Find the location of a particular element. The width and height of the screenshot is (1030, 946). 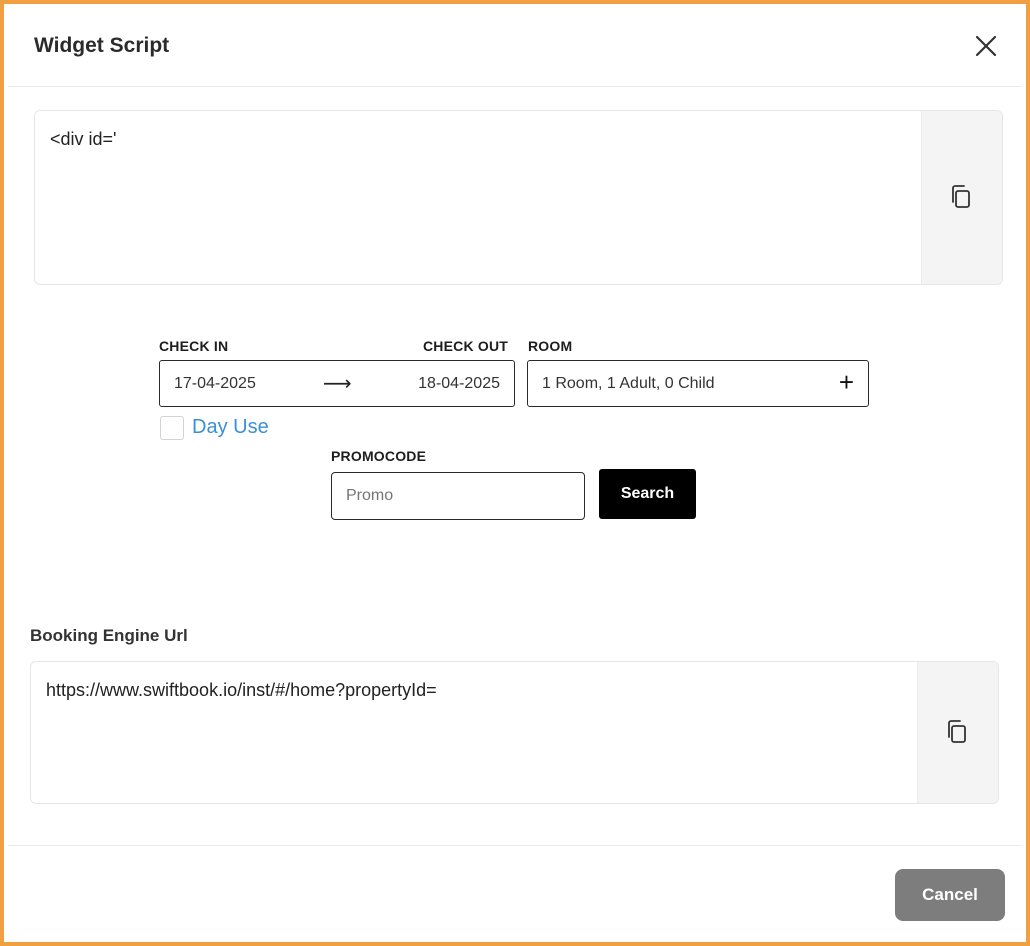

check-in-date: 17-04-2025 is located at coordinates (215, 383).